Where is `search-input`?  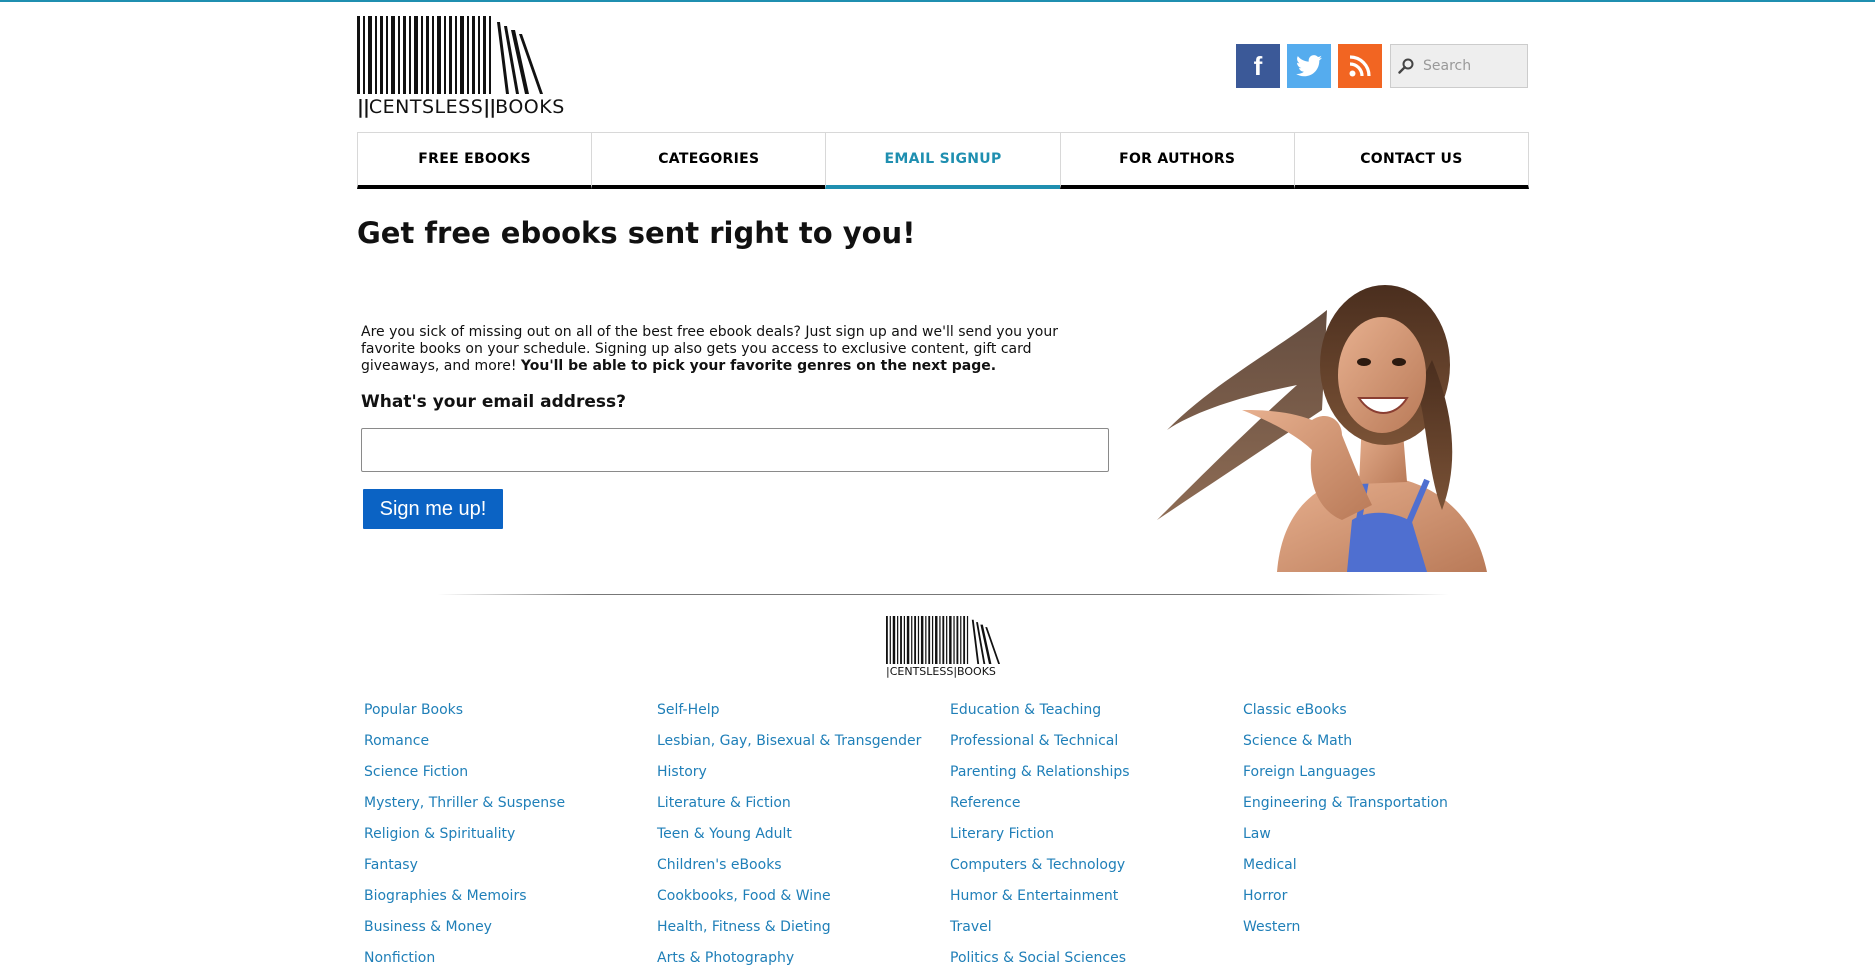
search-input is located at coordinates (1473, 66).